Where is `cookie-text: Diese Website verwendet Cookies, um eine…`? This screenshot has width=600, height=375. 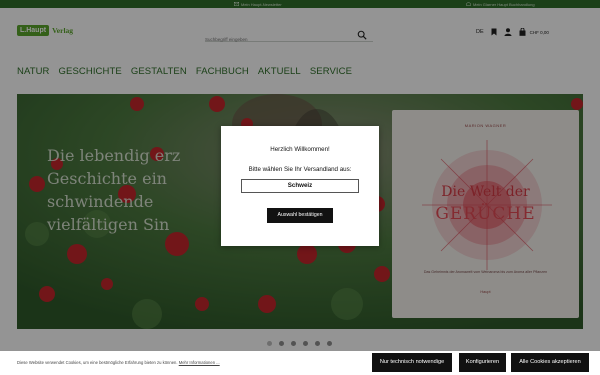 cookie-text: Diese Website verwendet Cookies, um eine… is located at coordinates (118, 362).